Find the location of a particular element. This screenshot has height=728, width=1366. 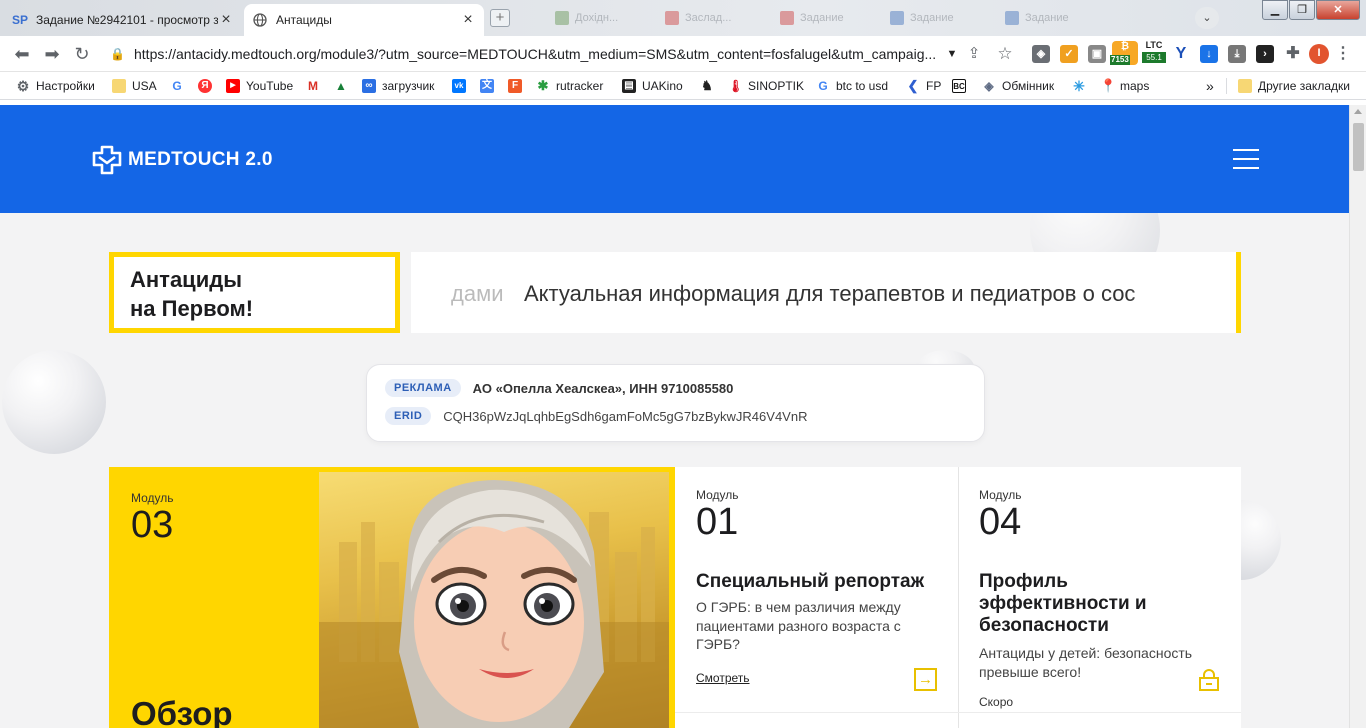

site-header: MEDTOUCH 2.0 is located at coordinates (674, 159).